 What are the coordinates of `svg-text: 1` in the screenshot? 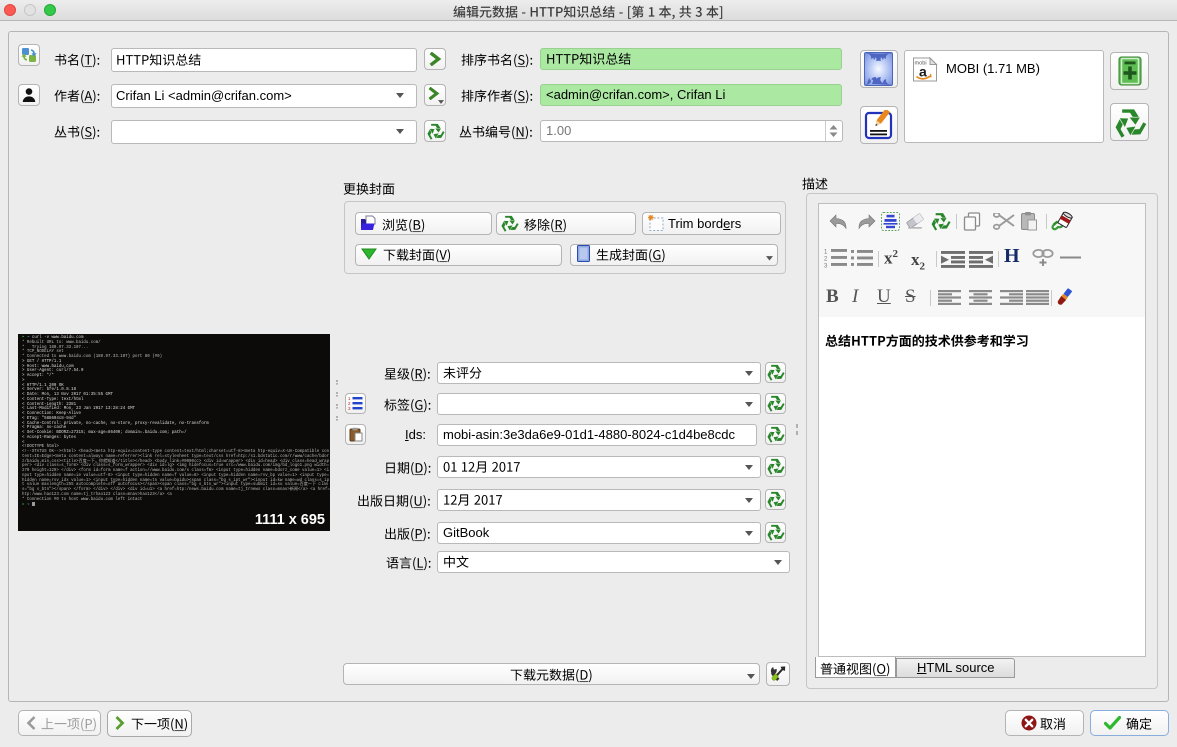 It's located at (826, 253).